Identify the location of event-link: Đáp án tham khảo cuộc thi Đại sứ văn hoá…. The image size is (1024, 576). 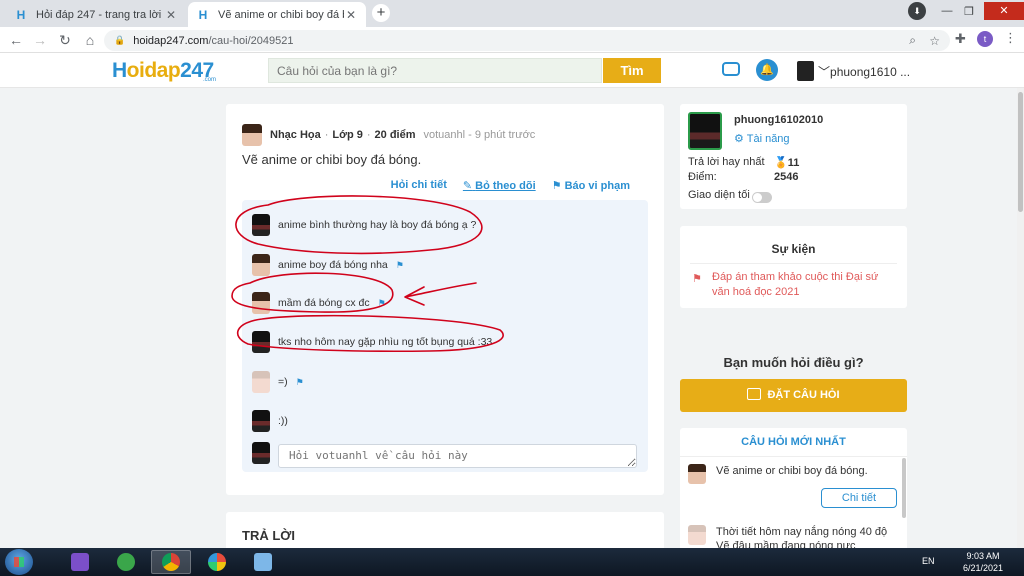
(802, 285).